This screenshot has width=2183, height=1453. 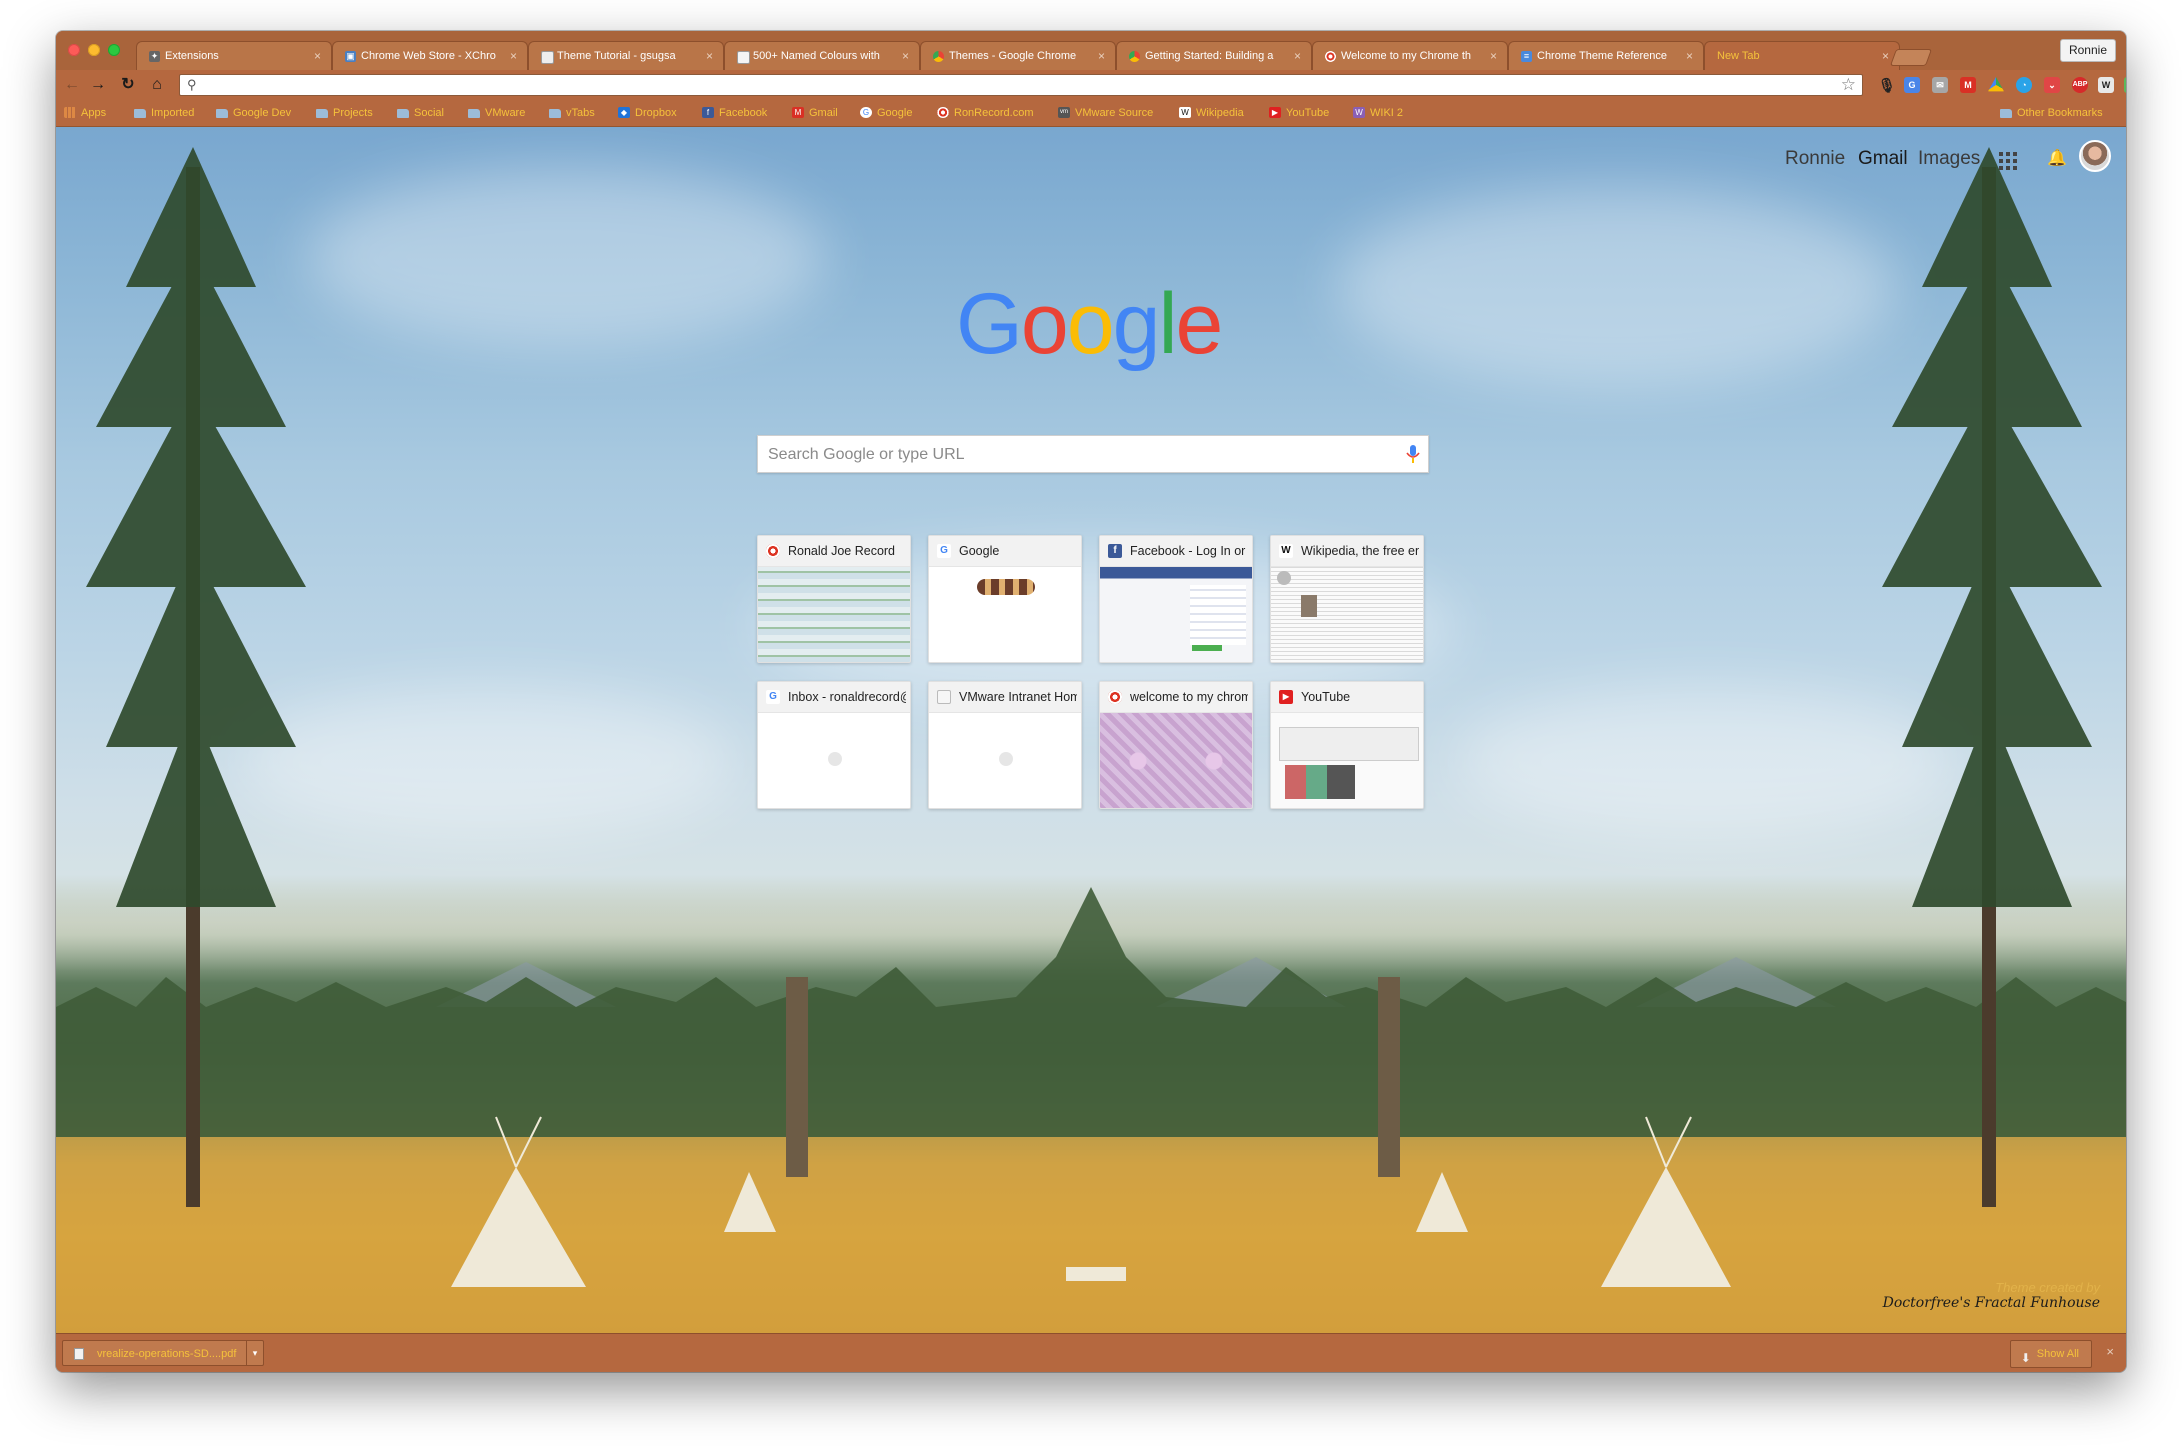 What do you see at coordinates (234, 55) in the screenshot?
I see `tab-extensions: ✦ Extensions ×` at bounding box center [234, 55].